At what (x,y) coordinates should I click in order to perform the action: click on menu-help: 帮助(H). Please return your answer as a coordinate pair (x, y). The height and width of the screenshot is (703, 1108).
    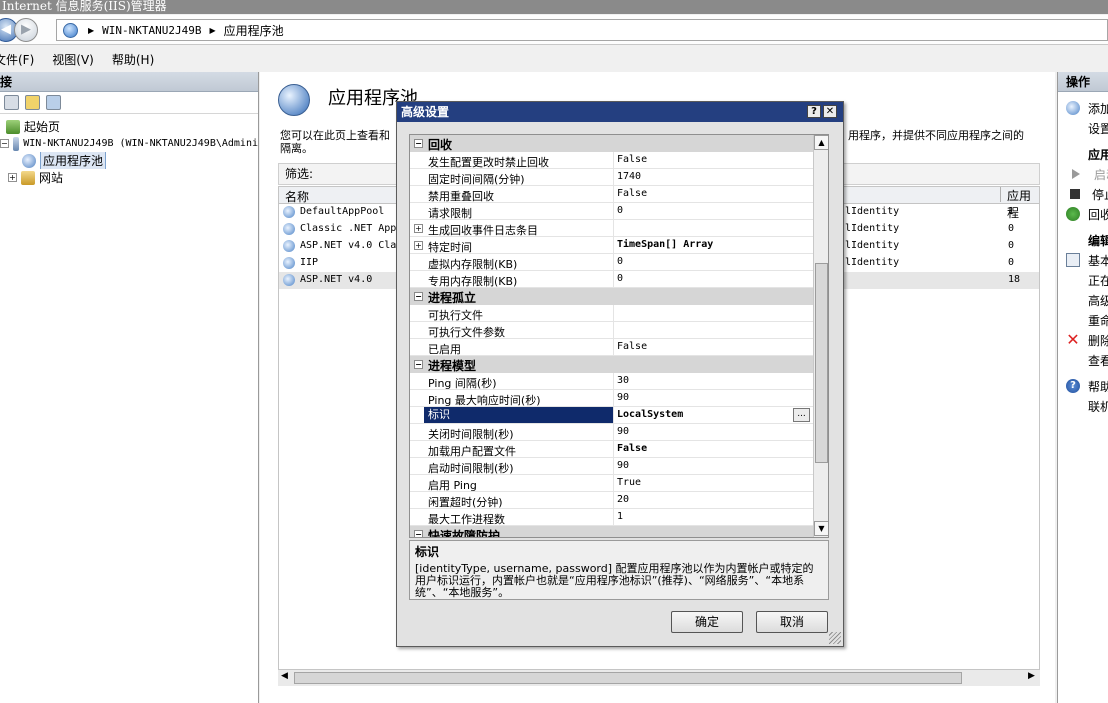
    Looking at the image, I should click on (133, 59).